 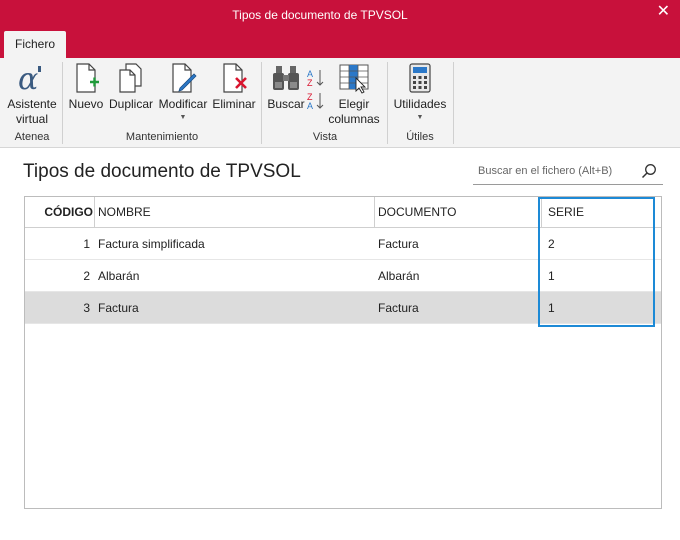 I want to click on column-header-nombre: NOMBRE, so click(x=124, y=212).